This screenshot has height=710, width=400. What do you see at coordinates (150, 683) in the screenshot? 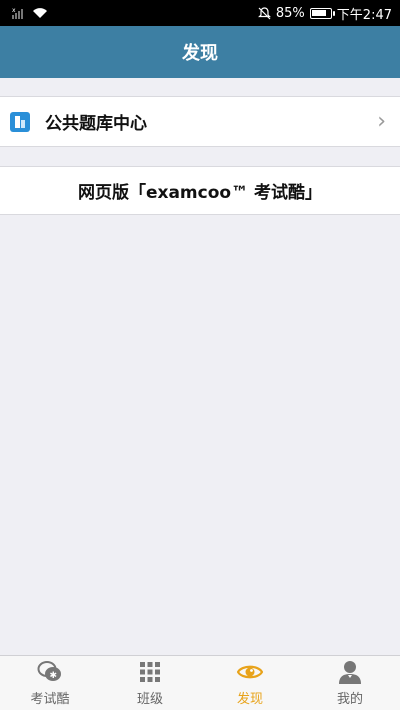
I see `tab-class: 班级` at bounding box center [150, 683].